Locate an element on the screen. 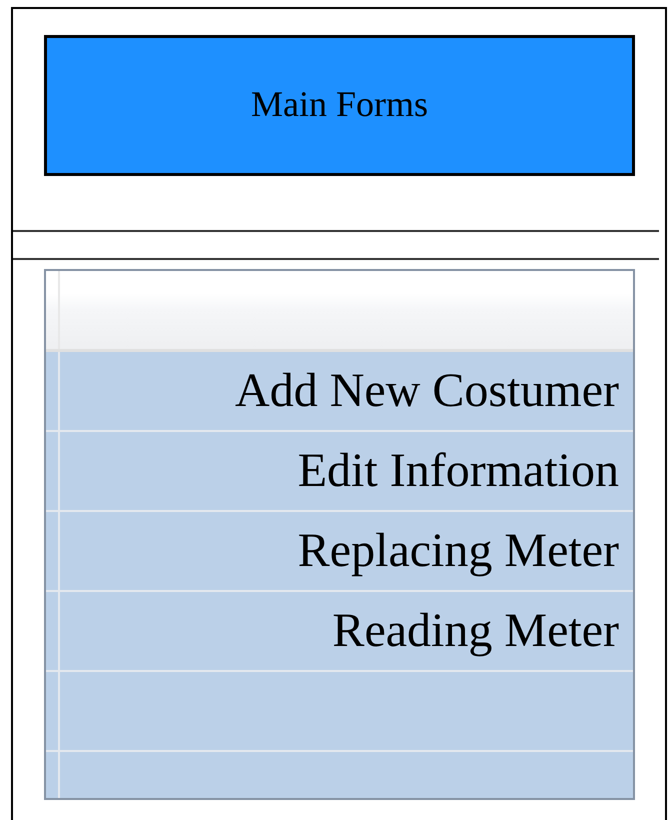 The width and height of the screenshot is (672, 820). grid-row: Edit Information is located at coordinates (346, 471).